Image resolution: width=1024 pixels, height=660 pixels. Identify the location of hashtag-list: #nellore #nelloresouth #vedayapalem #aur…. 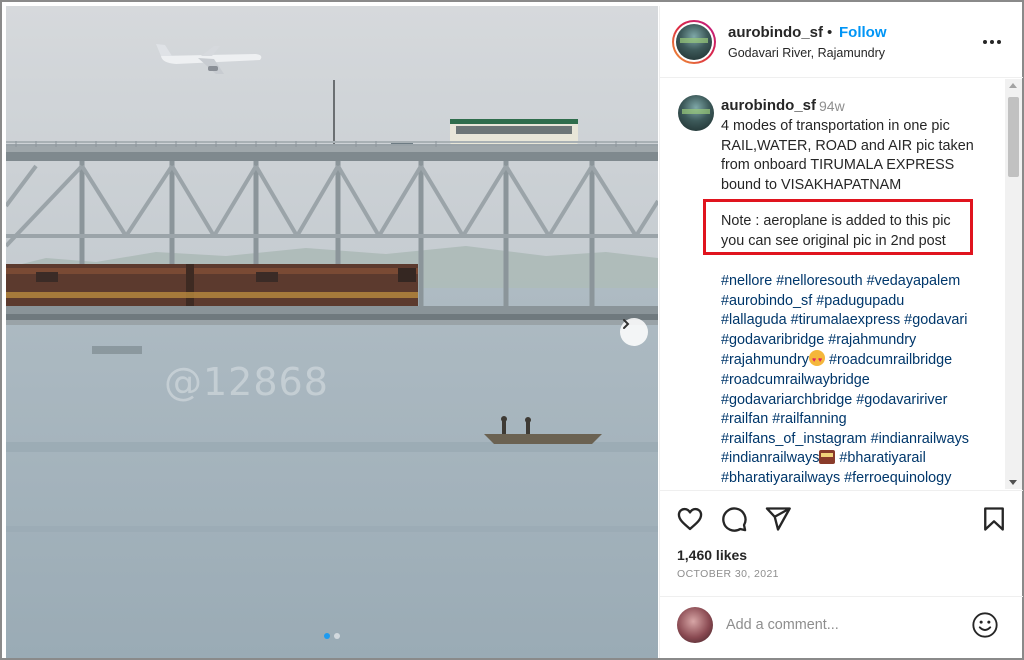
(866, 380).